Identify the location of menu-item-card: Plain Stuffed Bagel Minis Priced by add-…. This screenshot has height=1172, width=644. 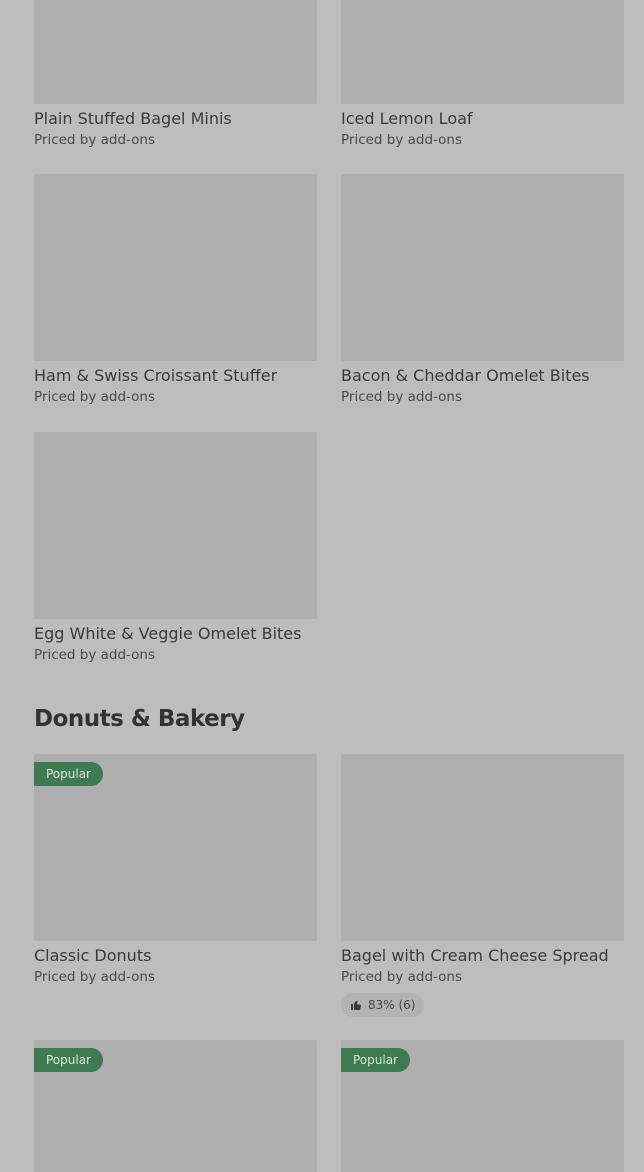
(175, 74).